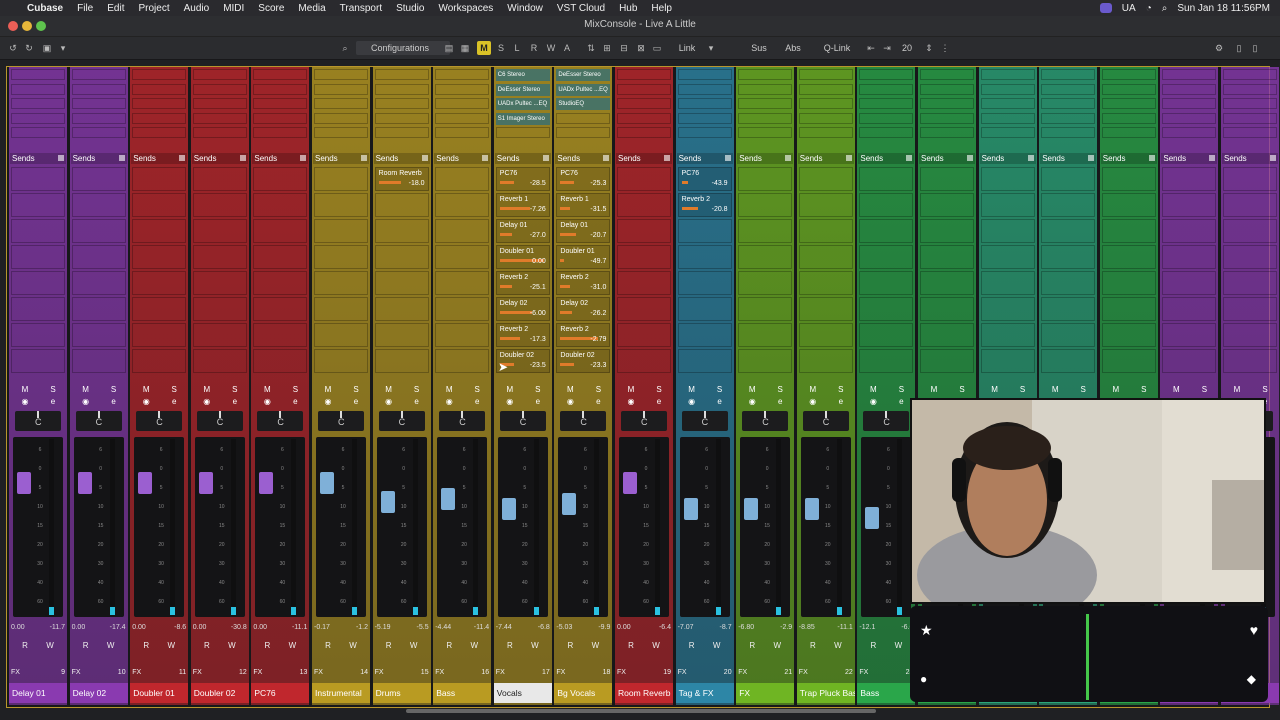 The width and height of the screenshot is (1280, 720). Describe the element at coordinates (583, 205) in the screenshot. I see `send-slot: Reverb 1 -31.5` at that location.